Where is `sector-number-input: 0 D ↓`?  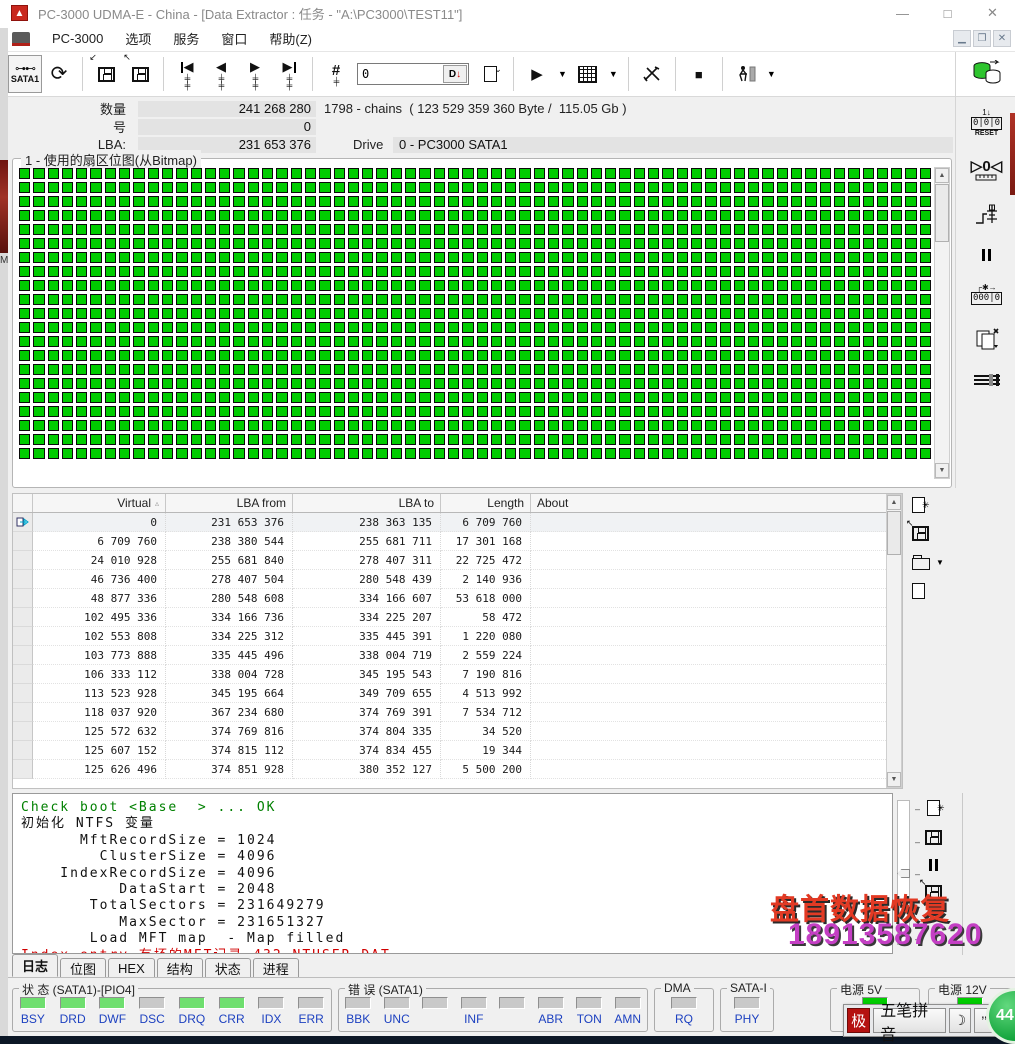 sector-number-input: 0 D ↓ is located at coordinates (413, 74).